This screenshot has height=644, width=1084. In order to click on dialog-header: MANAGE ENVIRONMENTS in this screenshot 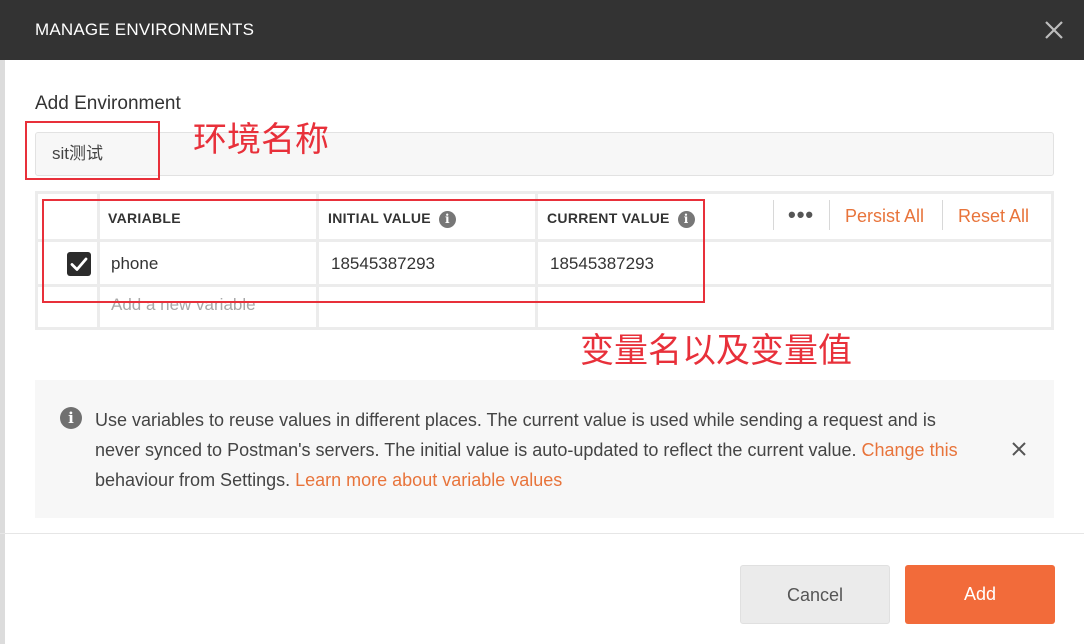, I will do `click(542, 30)`.